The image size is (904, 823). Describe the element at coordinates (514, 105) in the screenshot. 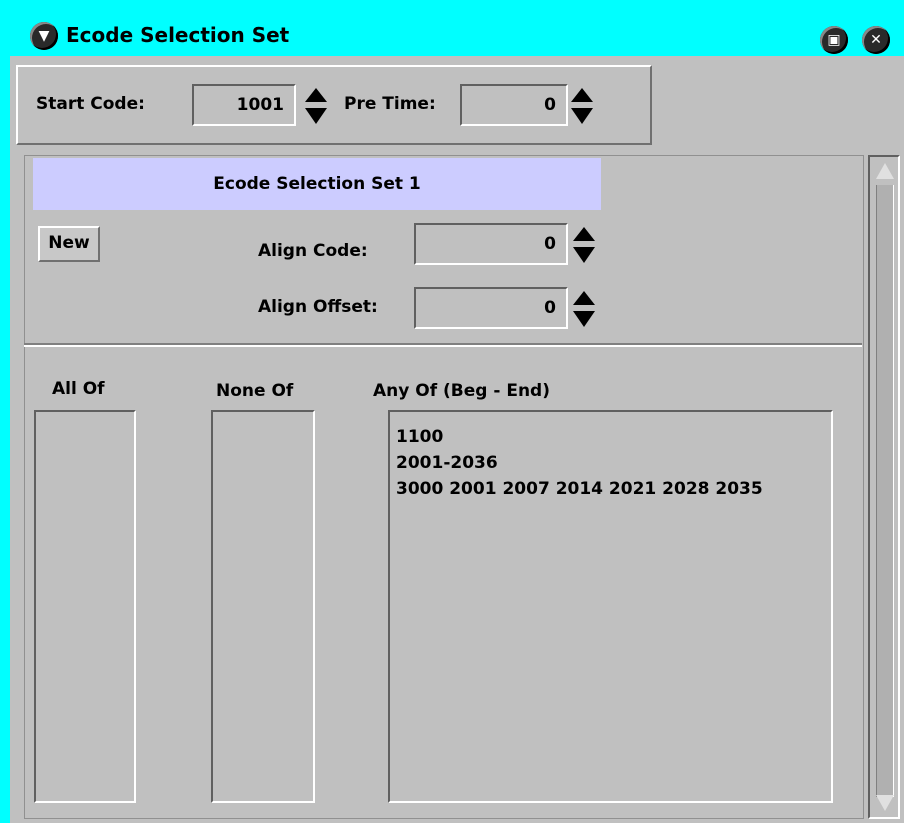

I see `pre-time-field: 0` at that location.